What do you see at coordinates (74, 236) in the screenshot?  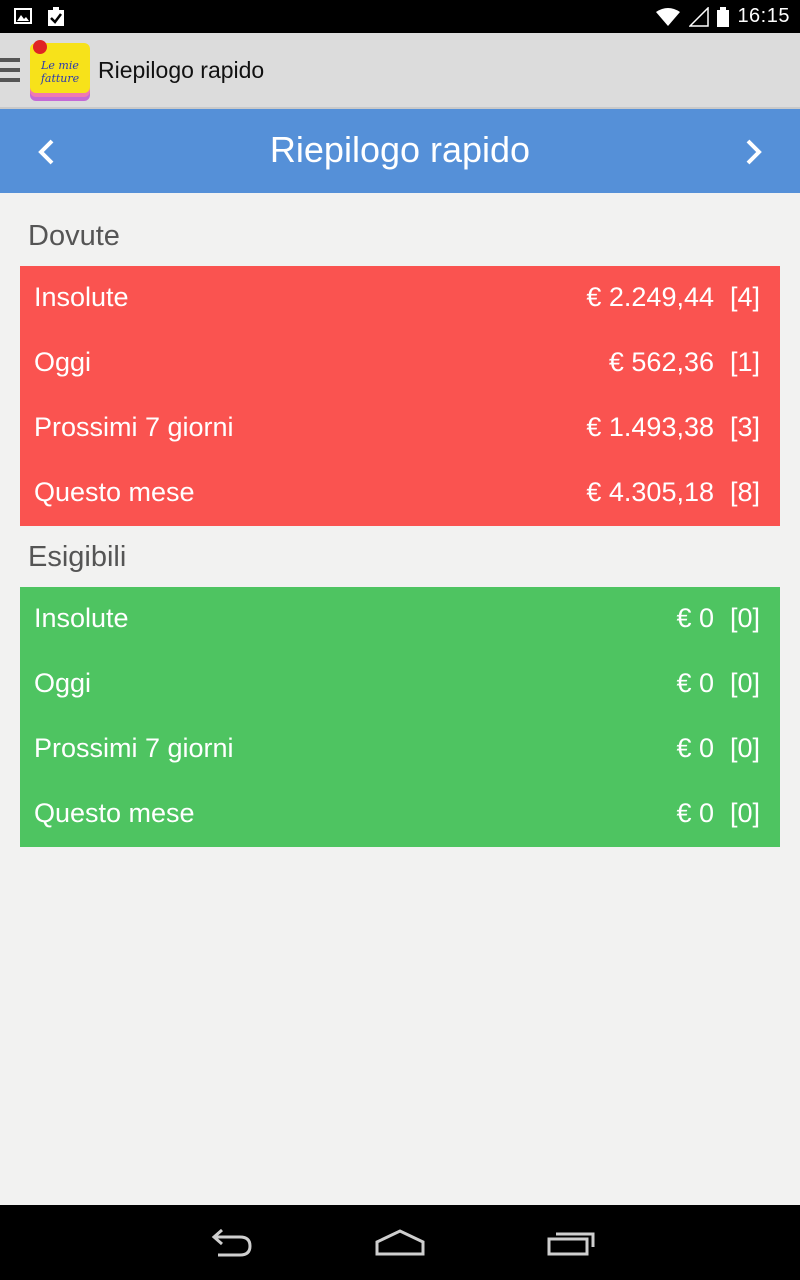 I see `section-title-dovute: Dovute` at bounding box center [74, 236].